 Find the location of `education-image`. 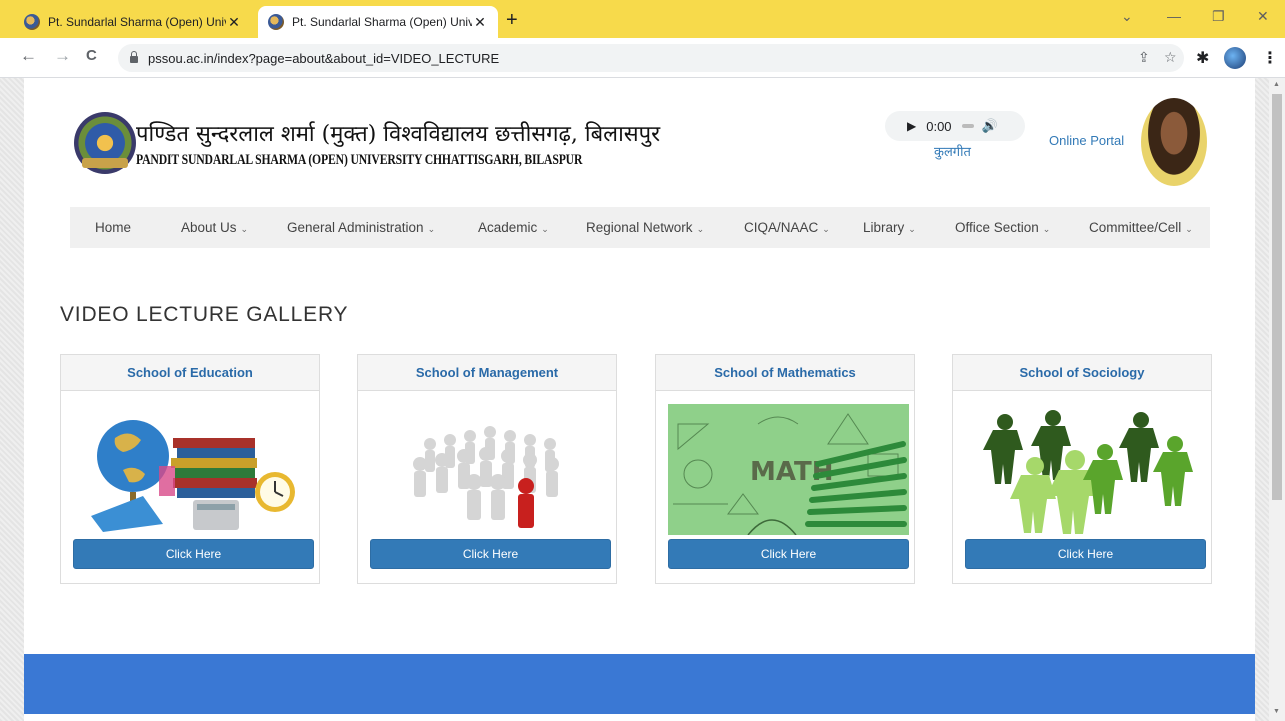

education-image is located at coordinates (193, 469).